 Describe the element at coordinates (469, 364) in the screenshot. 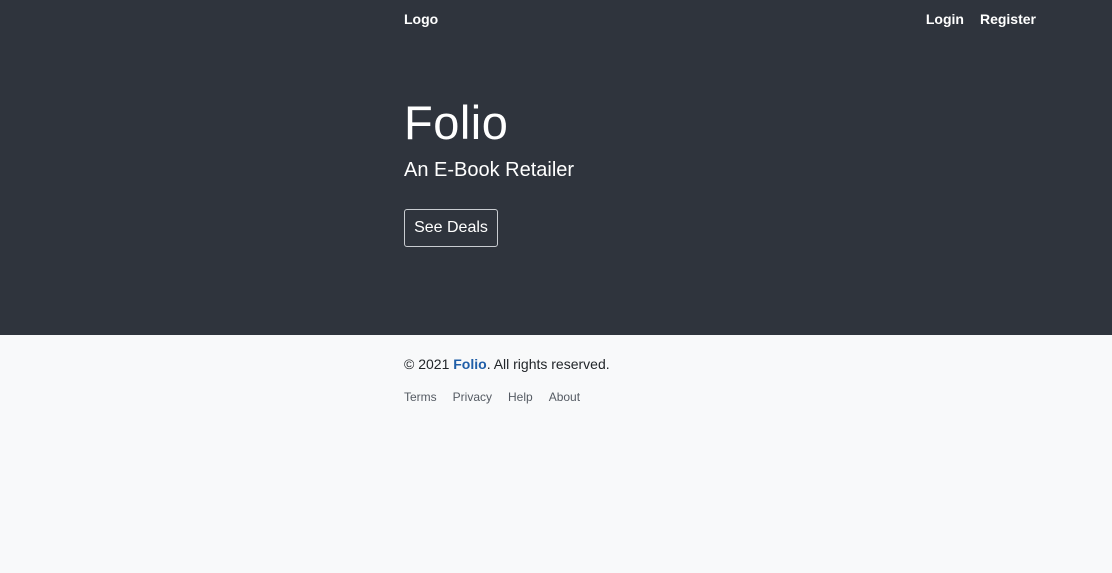

I see `footer-brand-link: Folio` at that location.